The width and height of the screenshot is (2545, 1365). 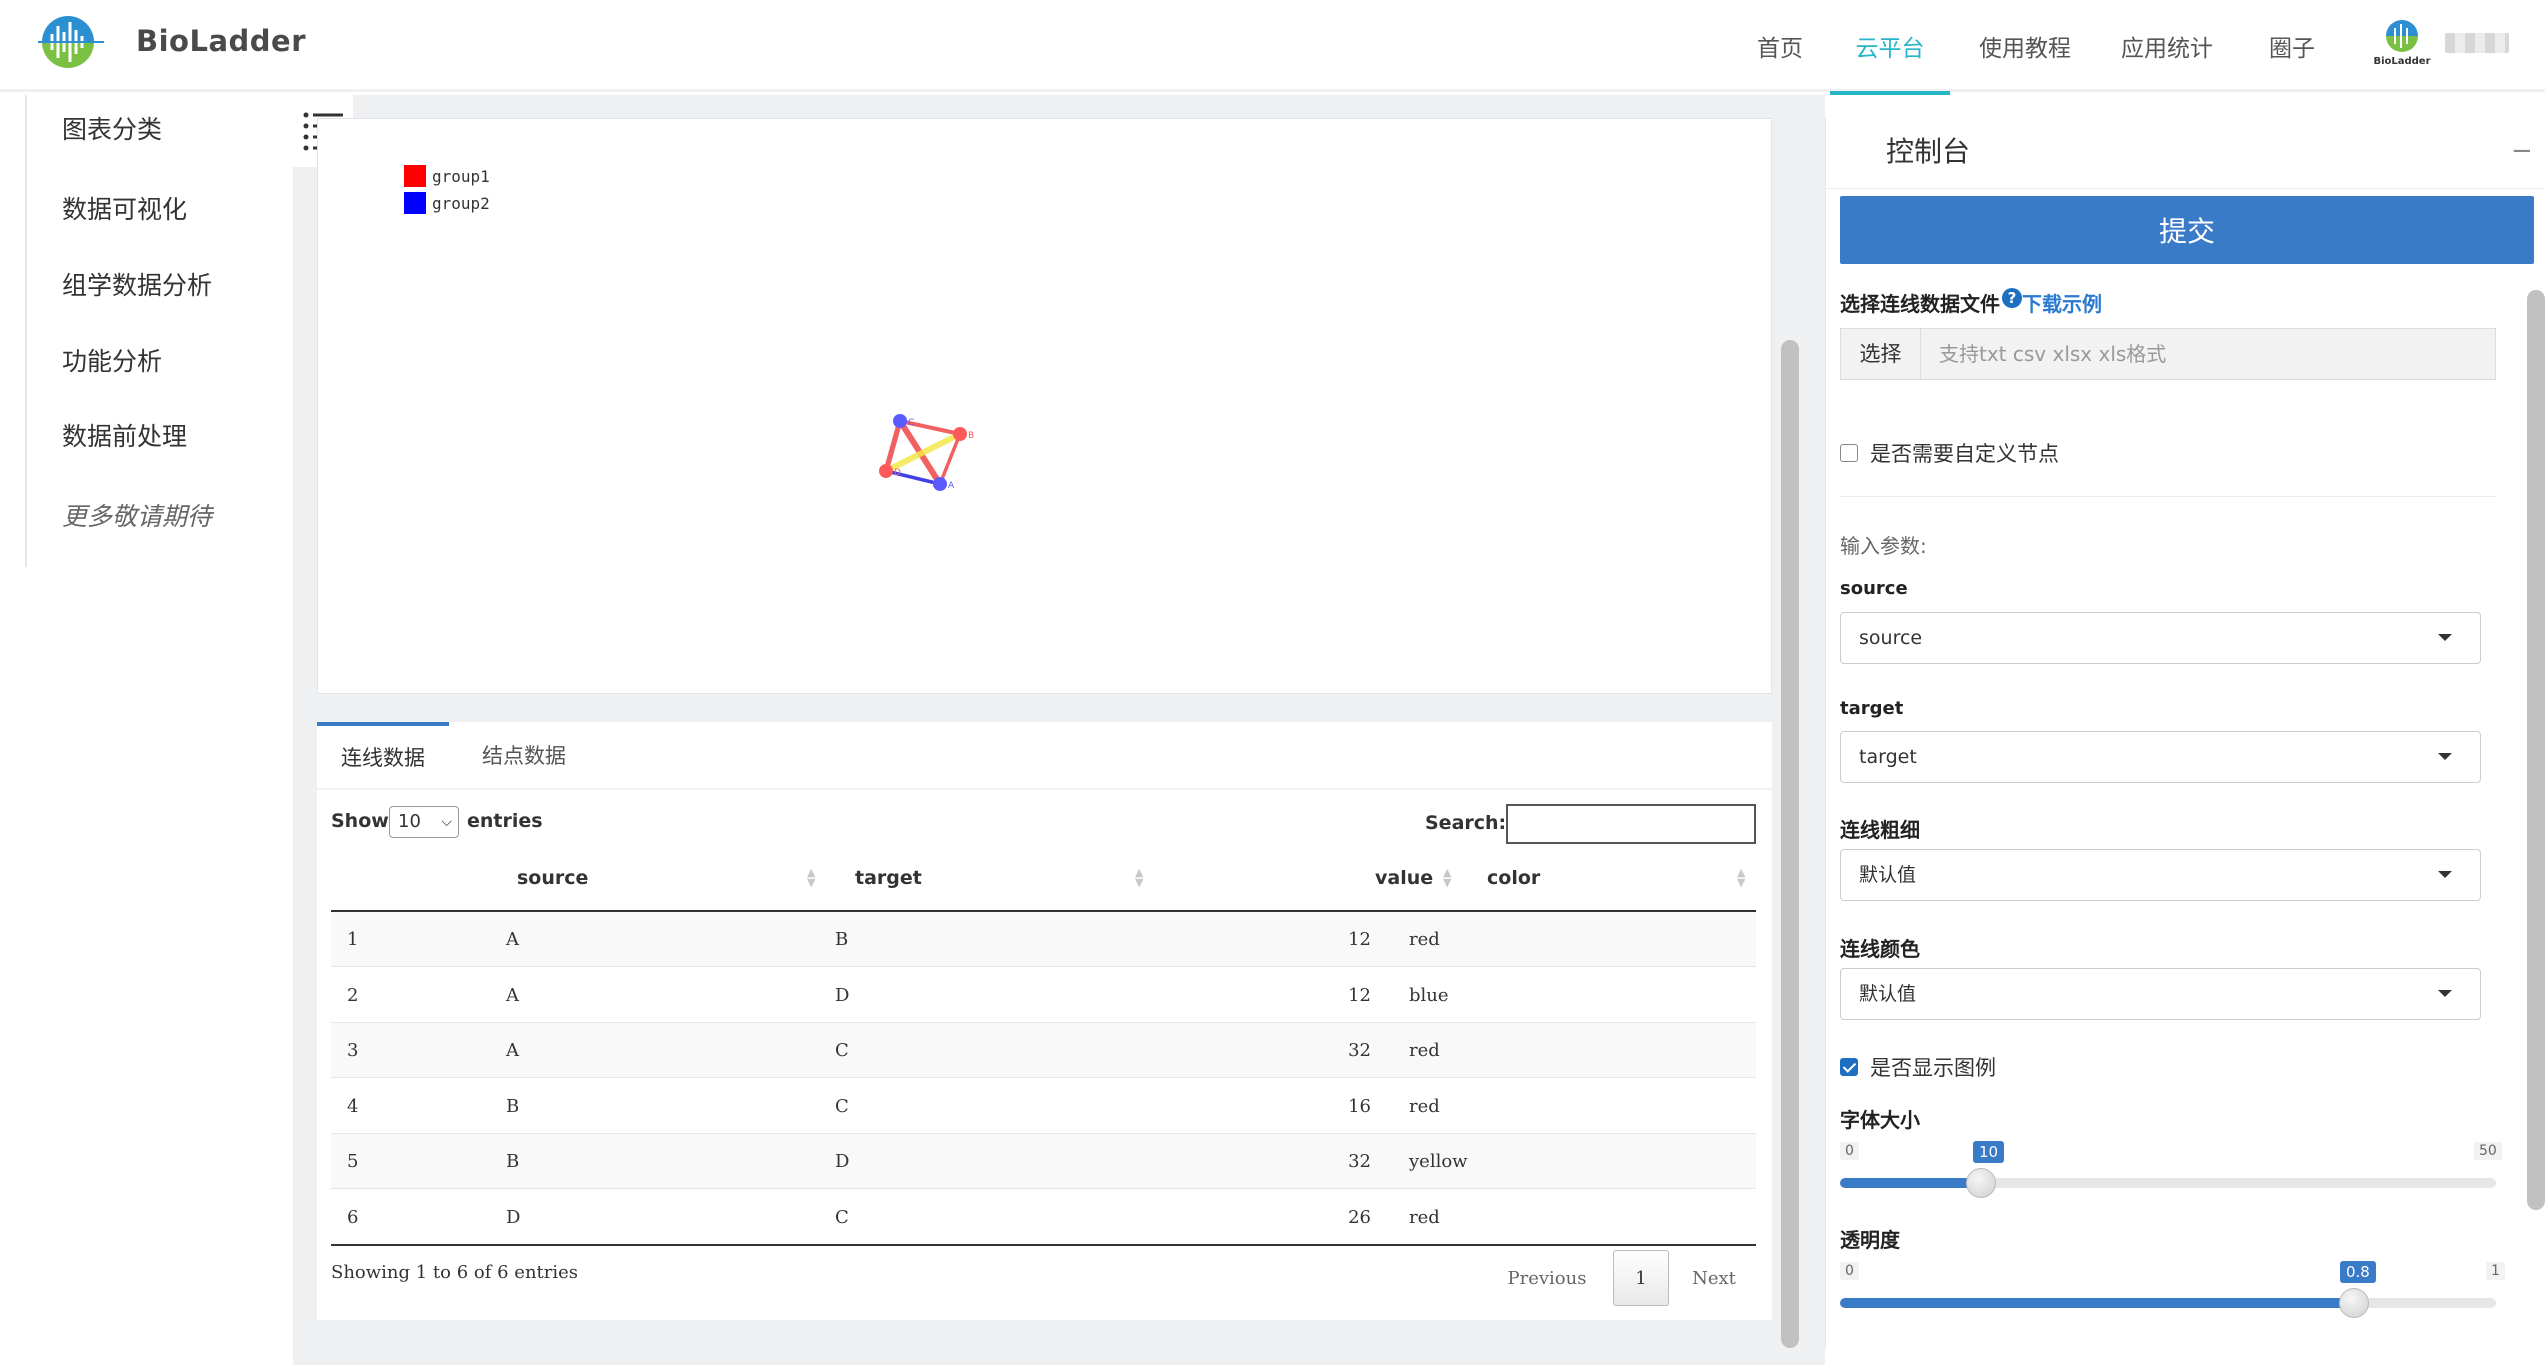 I want to click on cell-source: A, so click(x=512, y=995).